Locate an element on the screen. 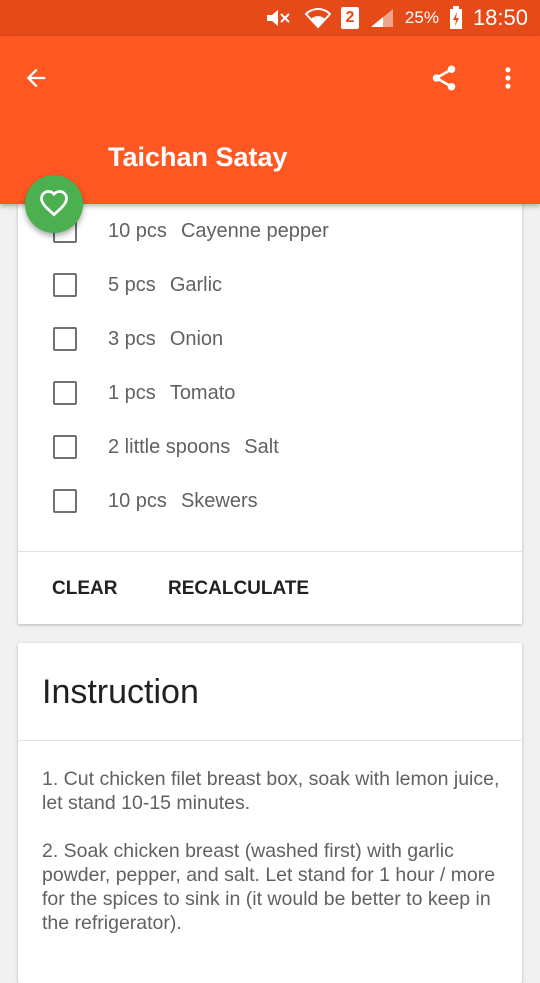  back-button is located at coordinates (36, 78).